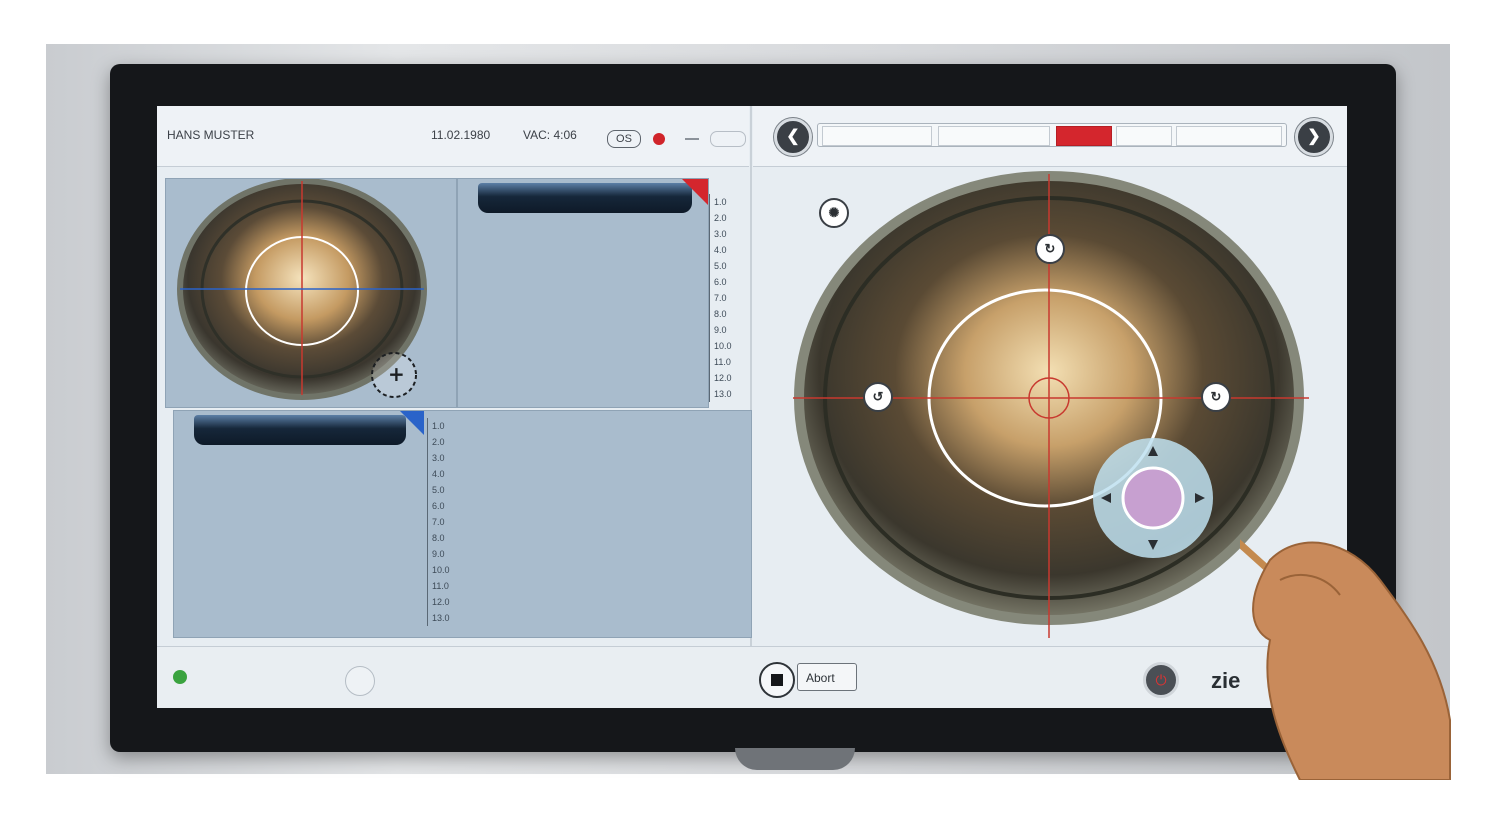  Describe the element at coordinates (588, 524) in the screenshot. I see `oct-empty-area` at that location.